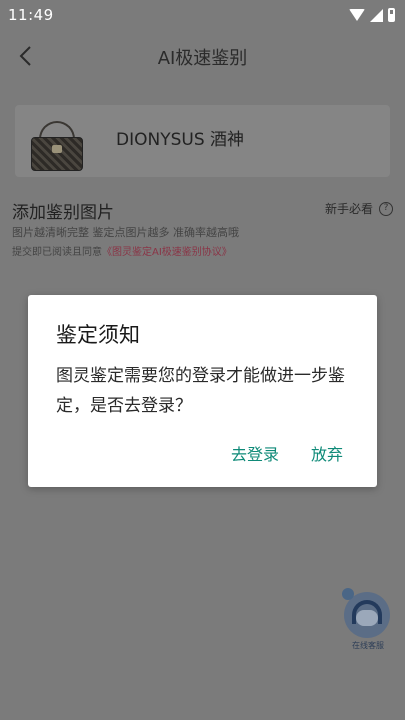 This screenshot has height=720, width=405. Describe the element at coordinates (57, 154) in the screenshot. I see `bag-body` at that location.